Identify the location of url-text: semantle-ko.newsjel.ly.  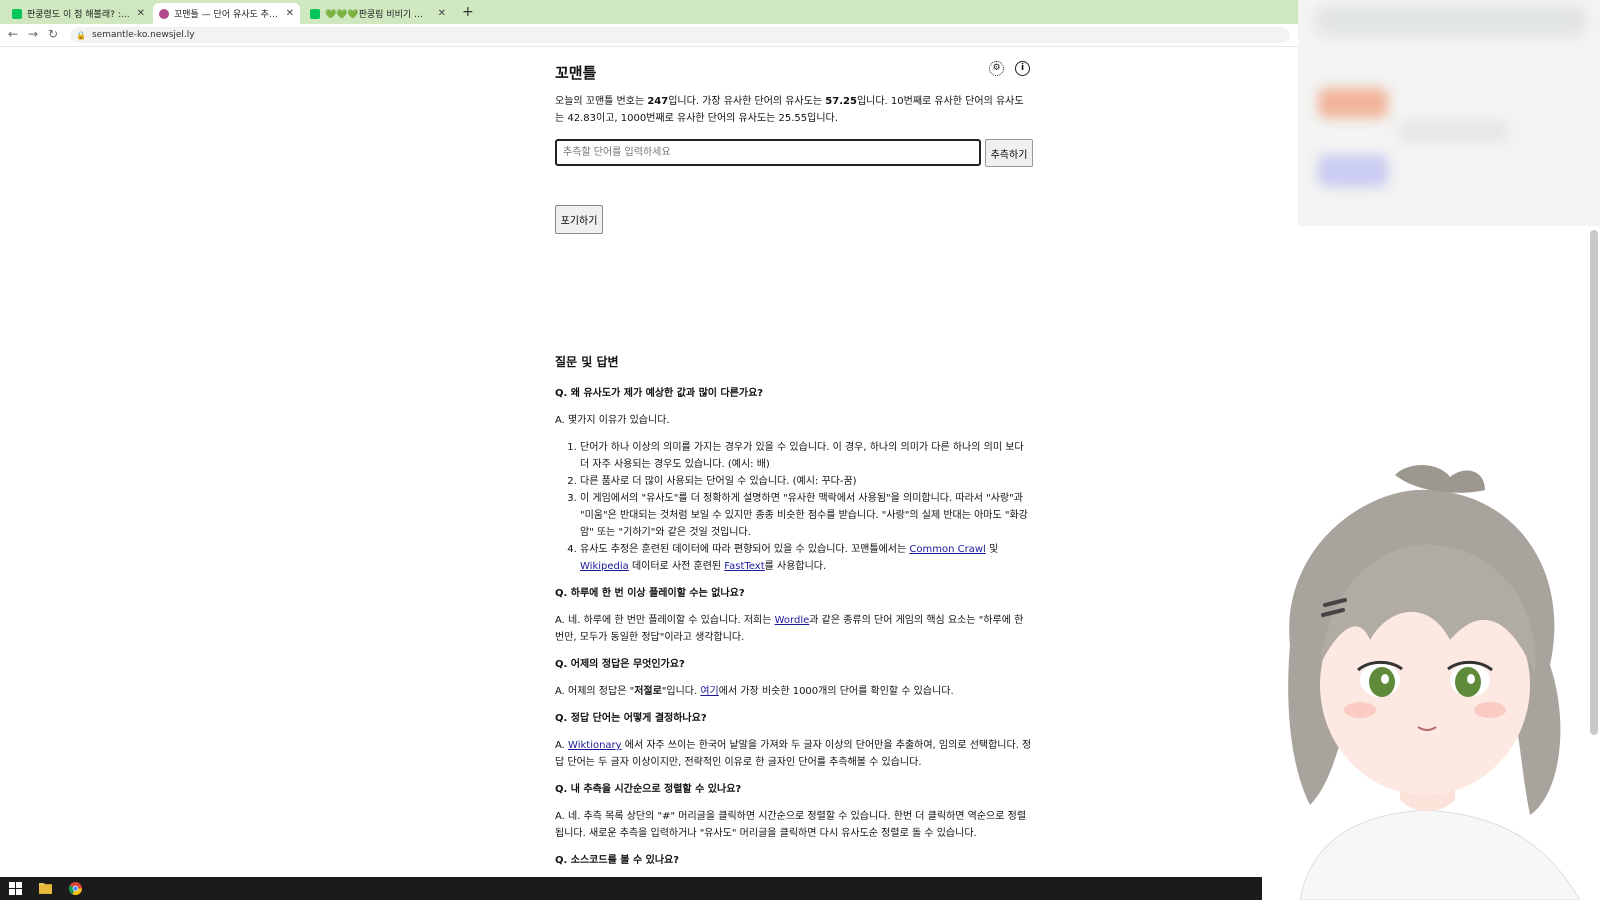
(143, 35).